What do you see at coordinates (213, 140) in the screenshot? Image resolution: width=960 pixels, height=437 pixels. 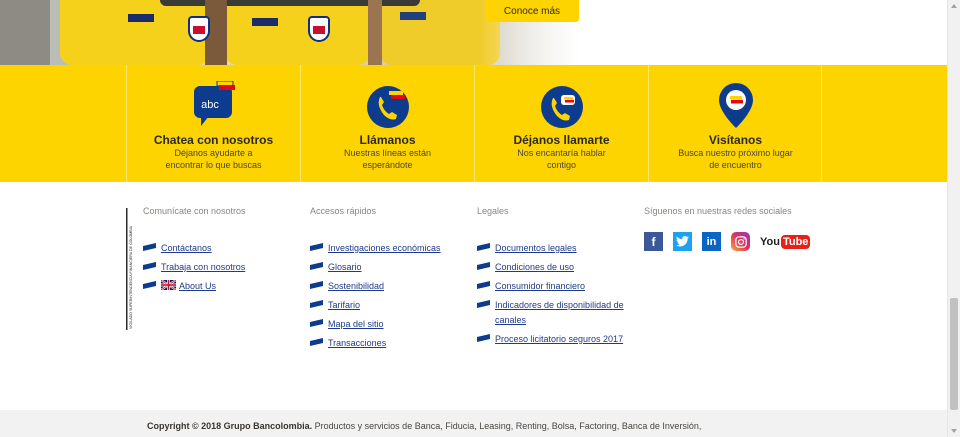 I see `contact-title: Chatea con nosotros` at bounding box center [213, 140].